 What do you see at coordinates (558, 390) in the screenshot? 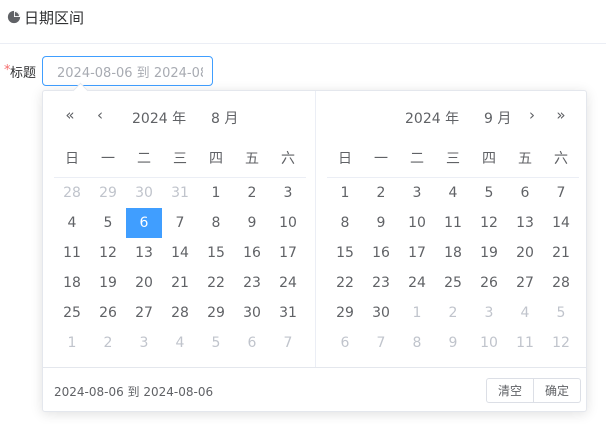
I see `confirm-button: 确定` at bounding box center [558, 390].